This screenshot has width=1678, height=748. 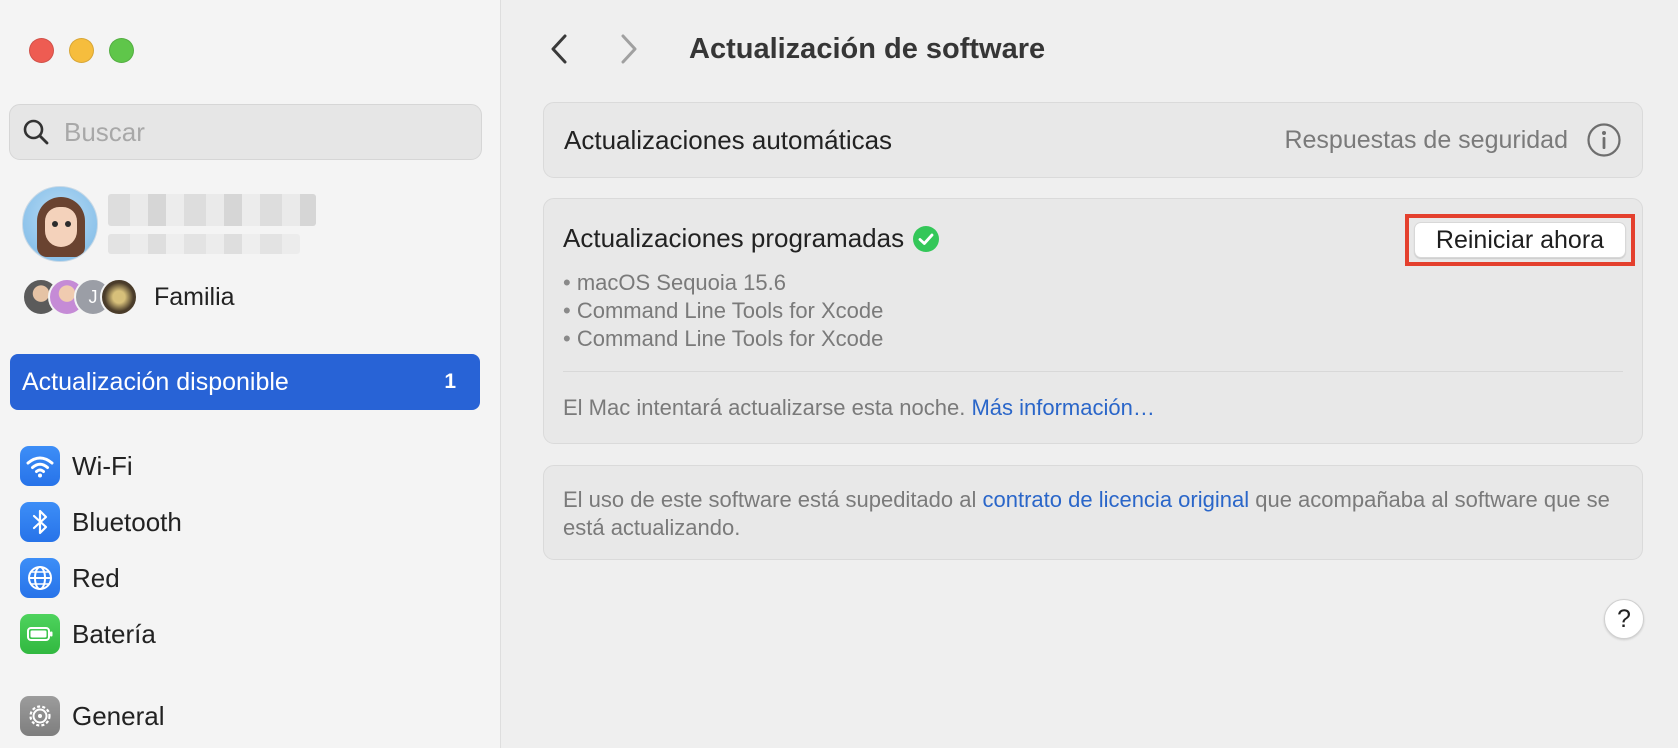 I want to click on sidebar-item-network: Red, so click(x=101, y=578).